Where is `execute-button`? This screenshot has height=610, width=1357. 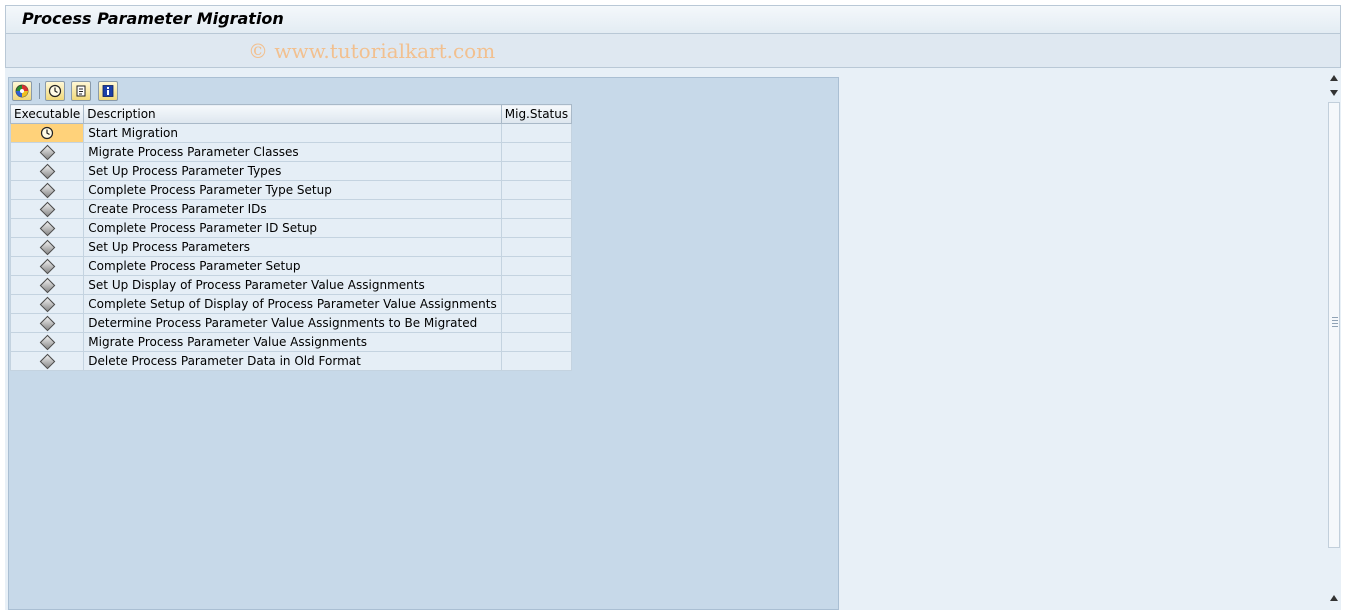 execute-button is located at coordinates (55, 91).